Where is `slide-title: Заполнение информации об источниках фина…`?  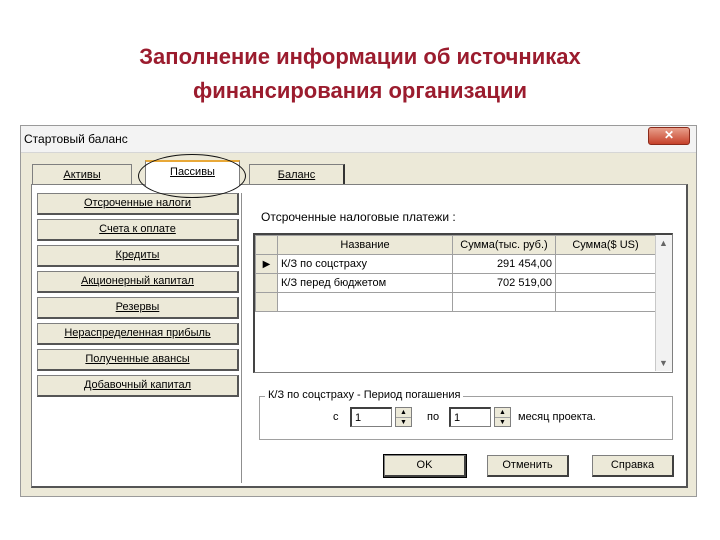
slide-title: Заполнение информации об источниках фина… is located at coordinates (360, 74).